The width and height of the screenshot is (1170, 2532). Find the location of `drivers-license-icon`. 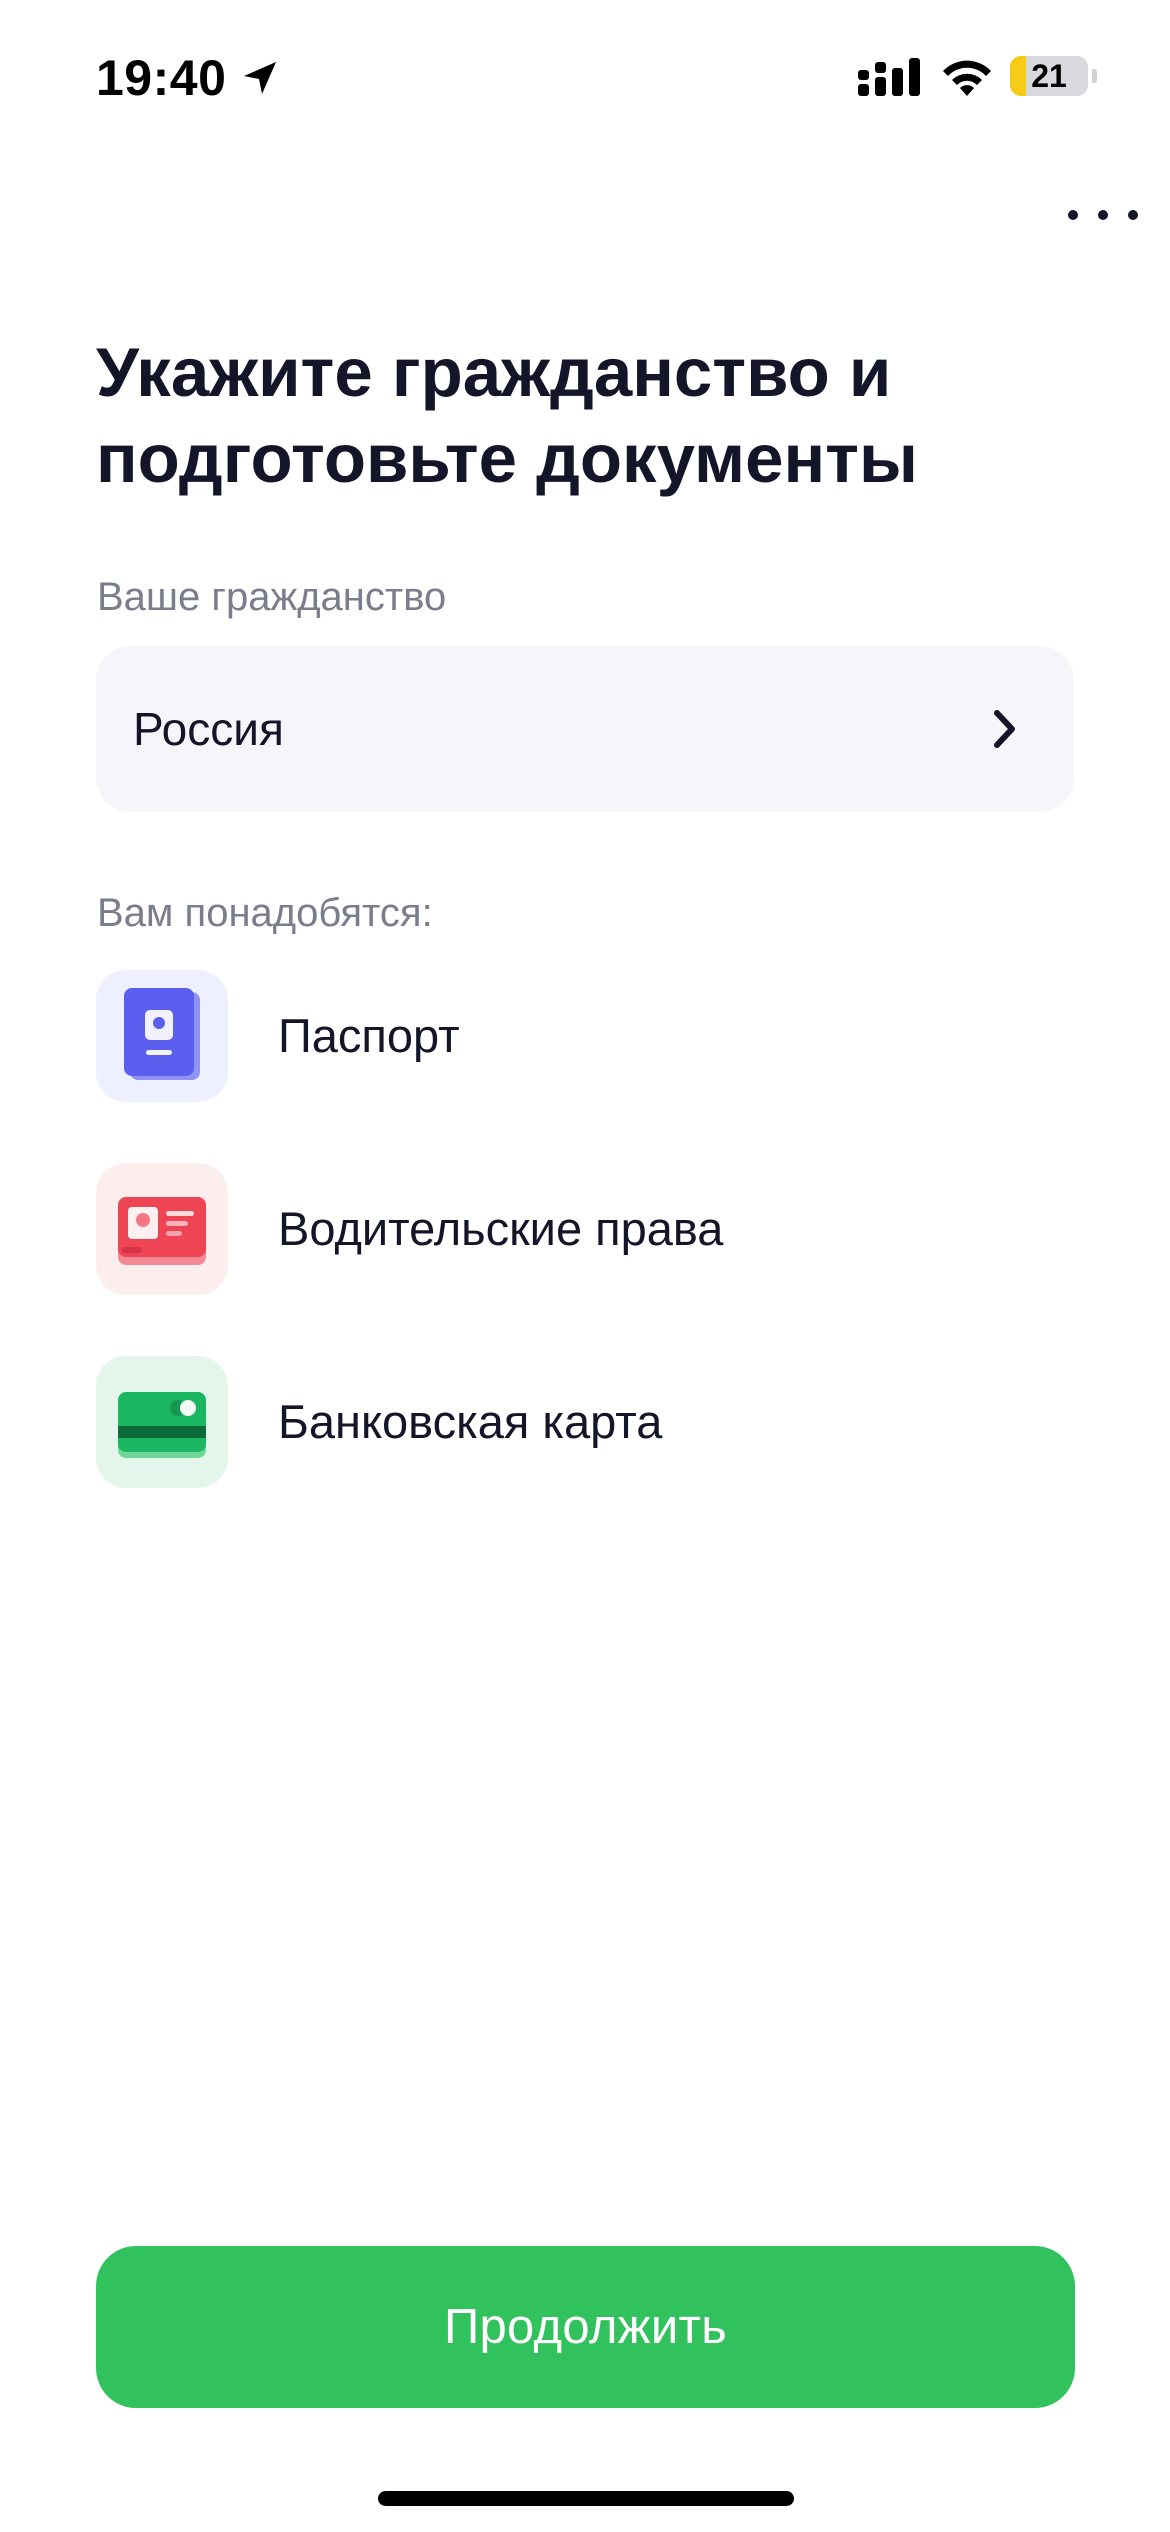

drivers-license-icon is located at coordinates (162, 1231).